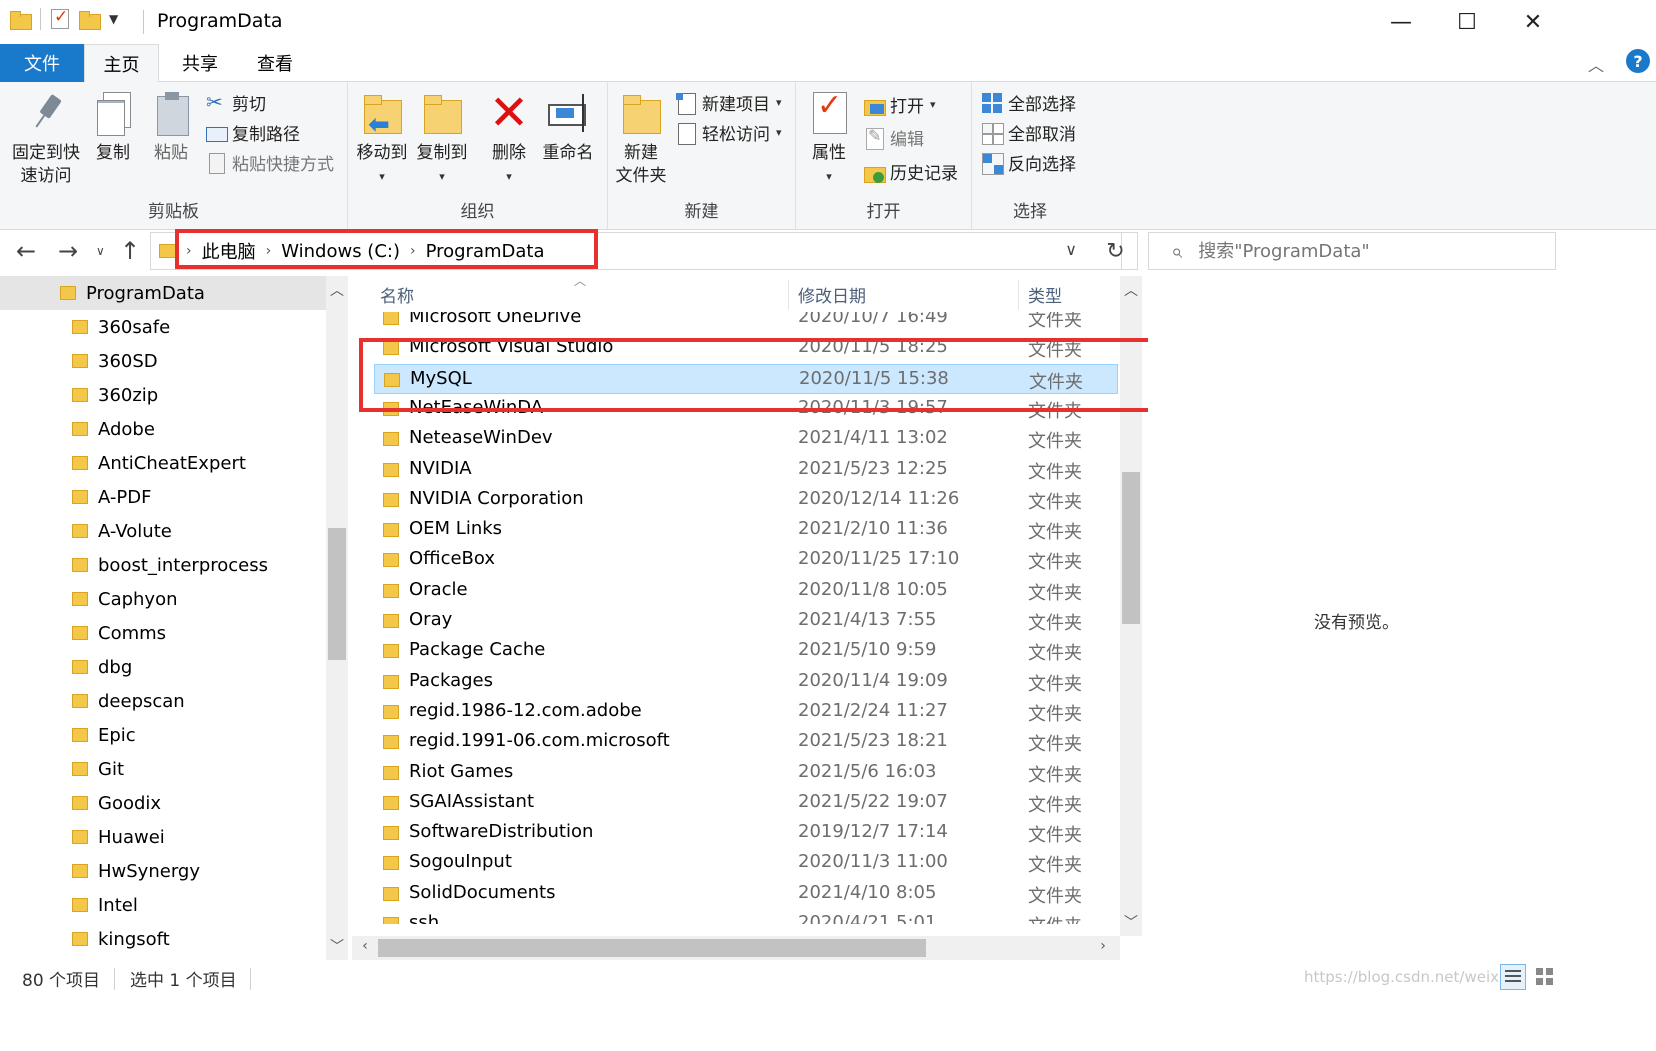 This screenshot has height=1051, width=1656. What do you see at coordinates (163, 497) in the screenshot?
I see `nav-item: A-PDF` at bounding box center [163, 497].